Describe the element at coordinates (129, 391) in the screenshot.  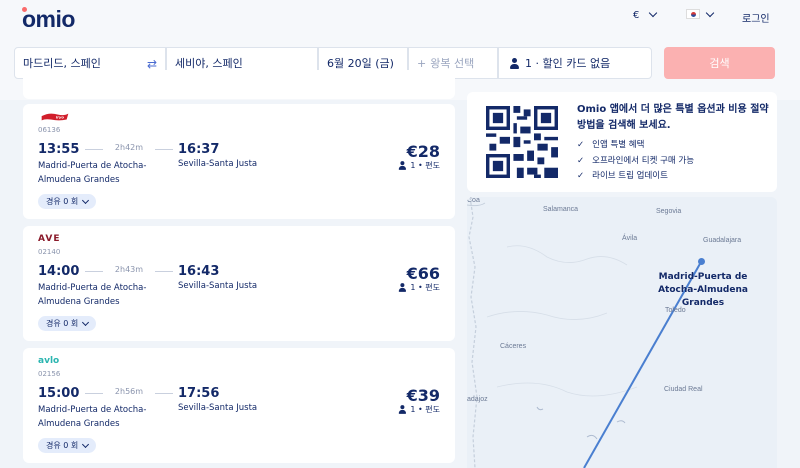
I see `duration: 2h56m` at that location.